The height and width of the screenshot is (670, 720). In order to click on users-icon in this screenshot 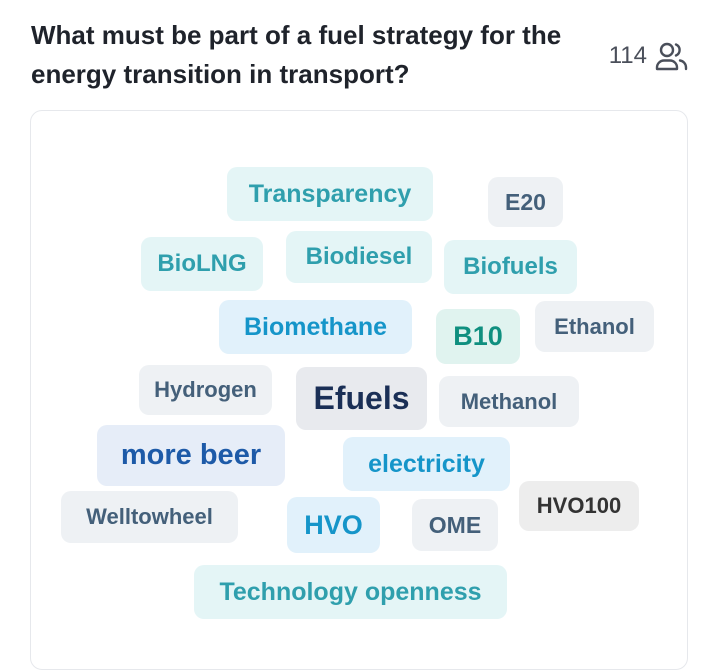, I will do `click(672, 56)`.